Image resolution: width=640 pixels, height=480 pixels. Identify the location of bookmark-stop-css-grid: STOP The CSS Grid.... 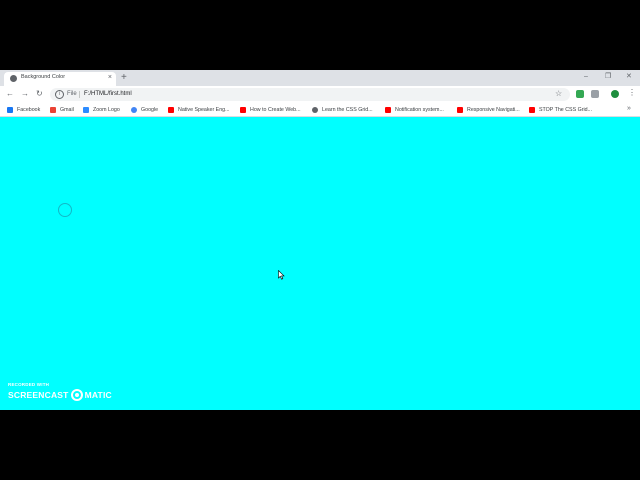
(560, 110).